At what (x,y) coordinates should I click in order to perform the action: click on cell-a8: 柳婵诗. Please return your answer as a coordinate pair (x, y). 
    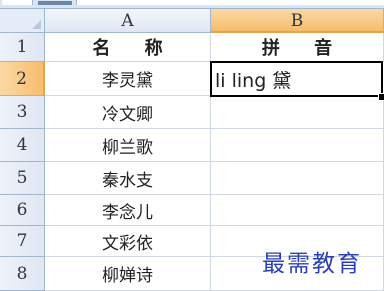
    Looking at the image, I should click on (128, 274).